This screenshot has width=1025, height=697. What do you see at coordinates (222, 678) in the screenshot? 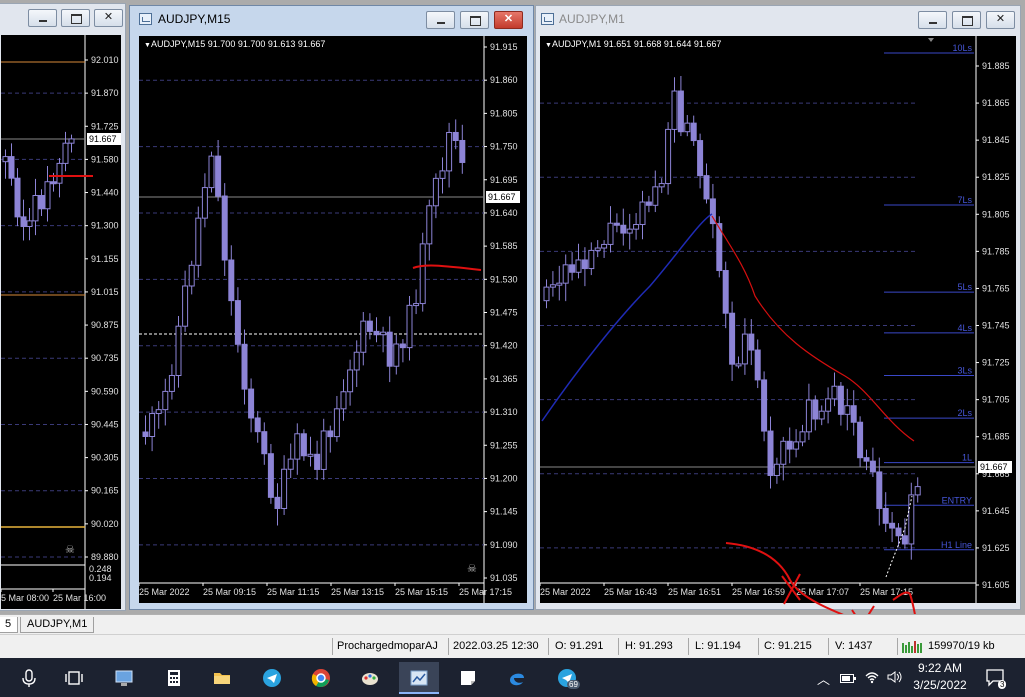
I see `file-explorer-icon` at bounding box center [222, 678].